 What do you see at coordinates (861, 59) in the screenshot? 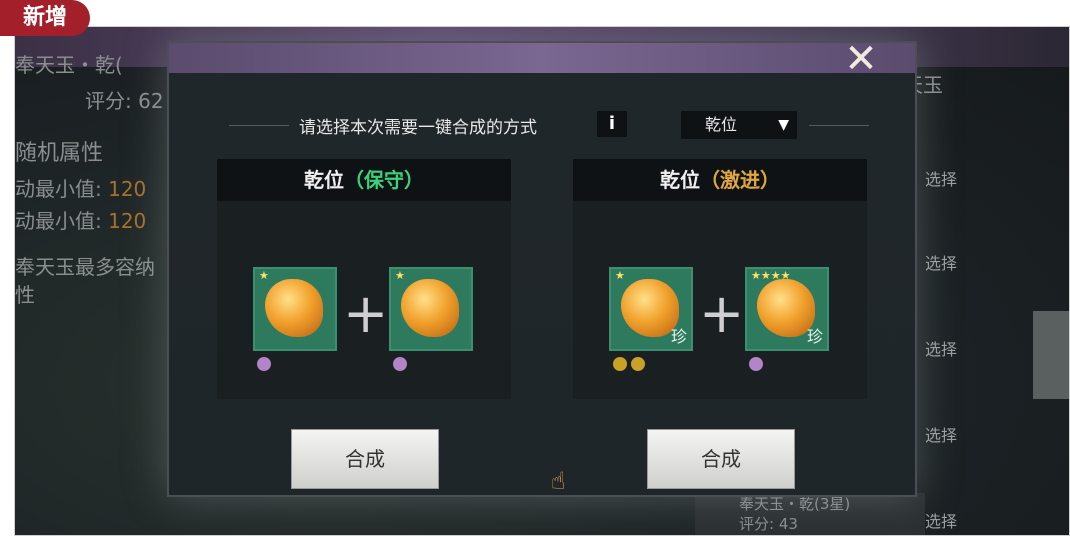
I see `close-icon: ✕` at bounding box center [861, 59].